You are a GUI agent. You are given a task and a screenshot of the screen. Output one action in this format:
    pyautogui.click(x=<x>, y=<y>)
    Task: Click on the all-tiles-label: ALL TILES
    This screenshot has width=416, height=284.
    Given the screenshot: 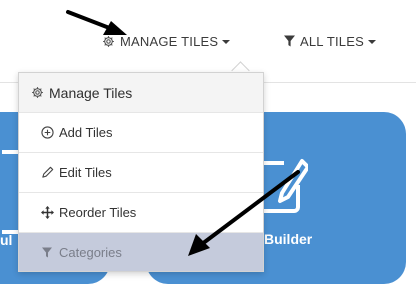 What is the action you would take?
    pyautogui.click(x=332, y=41)
    